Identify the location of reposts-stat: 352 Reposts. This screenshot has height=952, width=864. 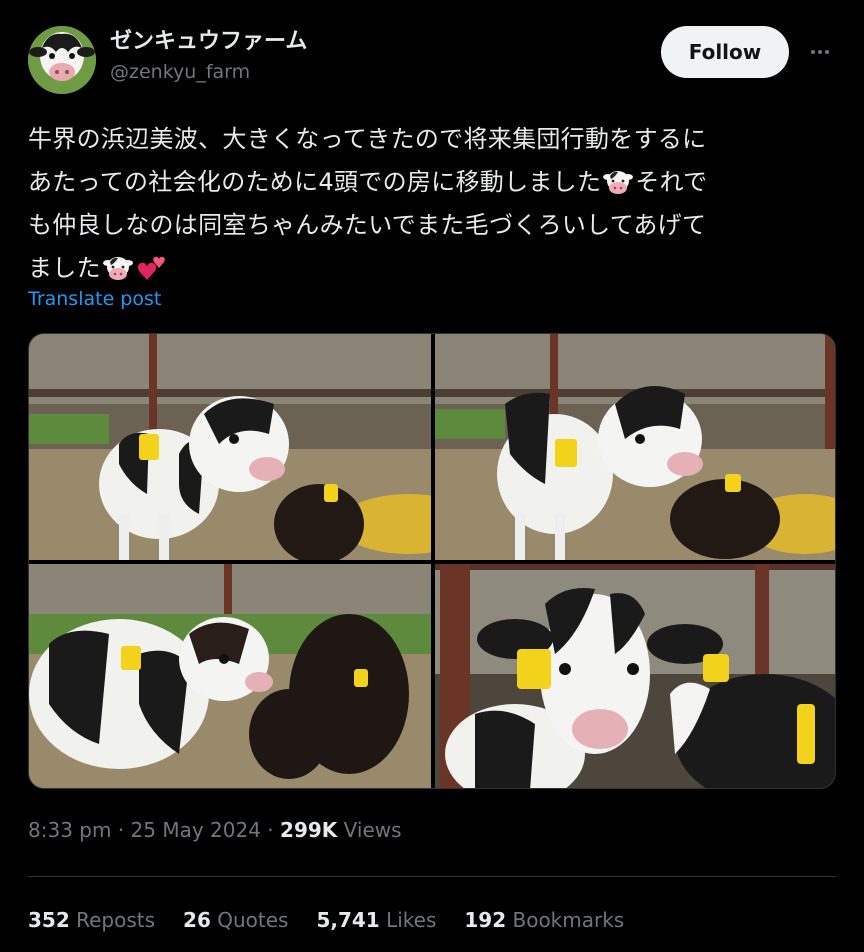
(91, 920).